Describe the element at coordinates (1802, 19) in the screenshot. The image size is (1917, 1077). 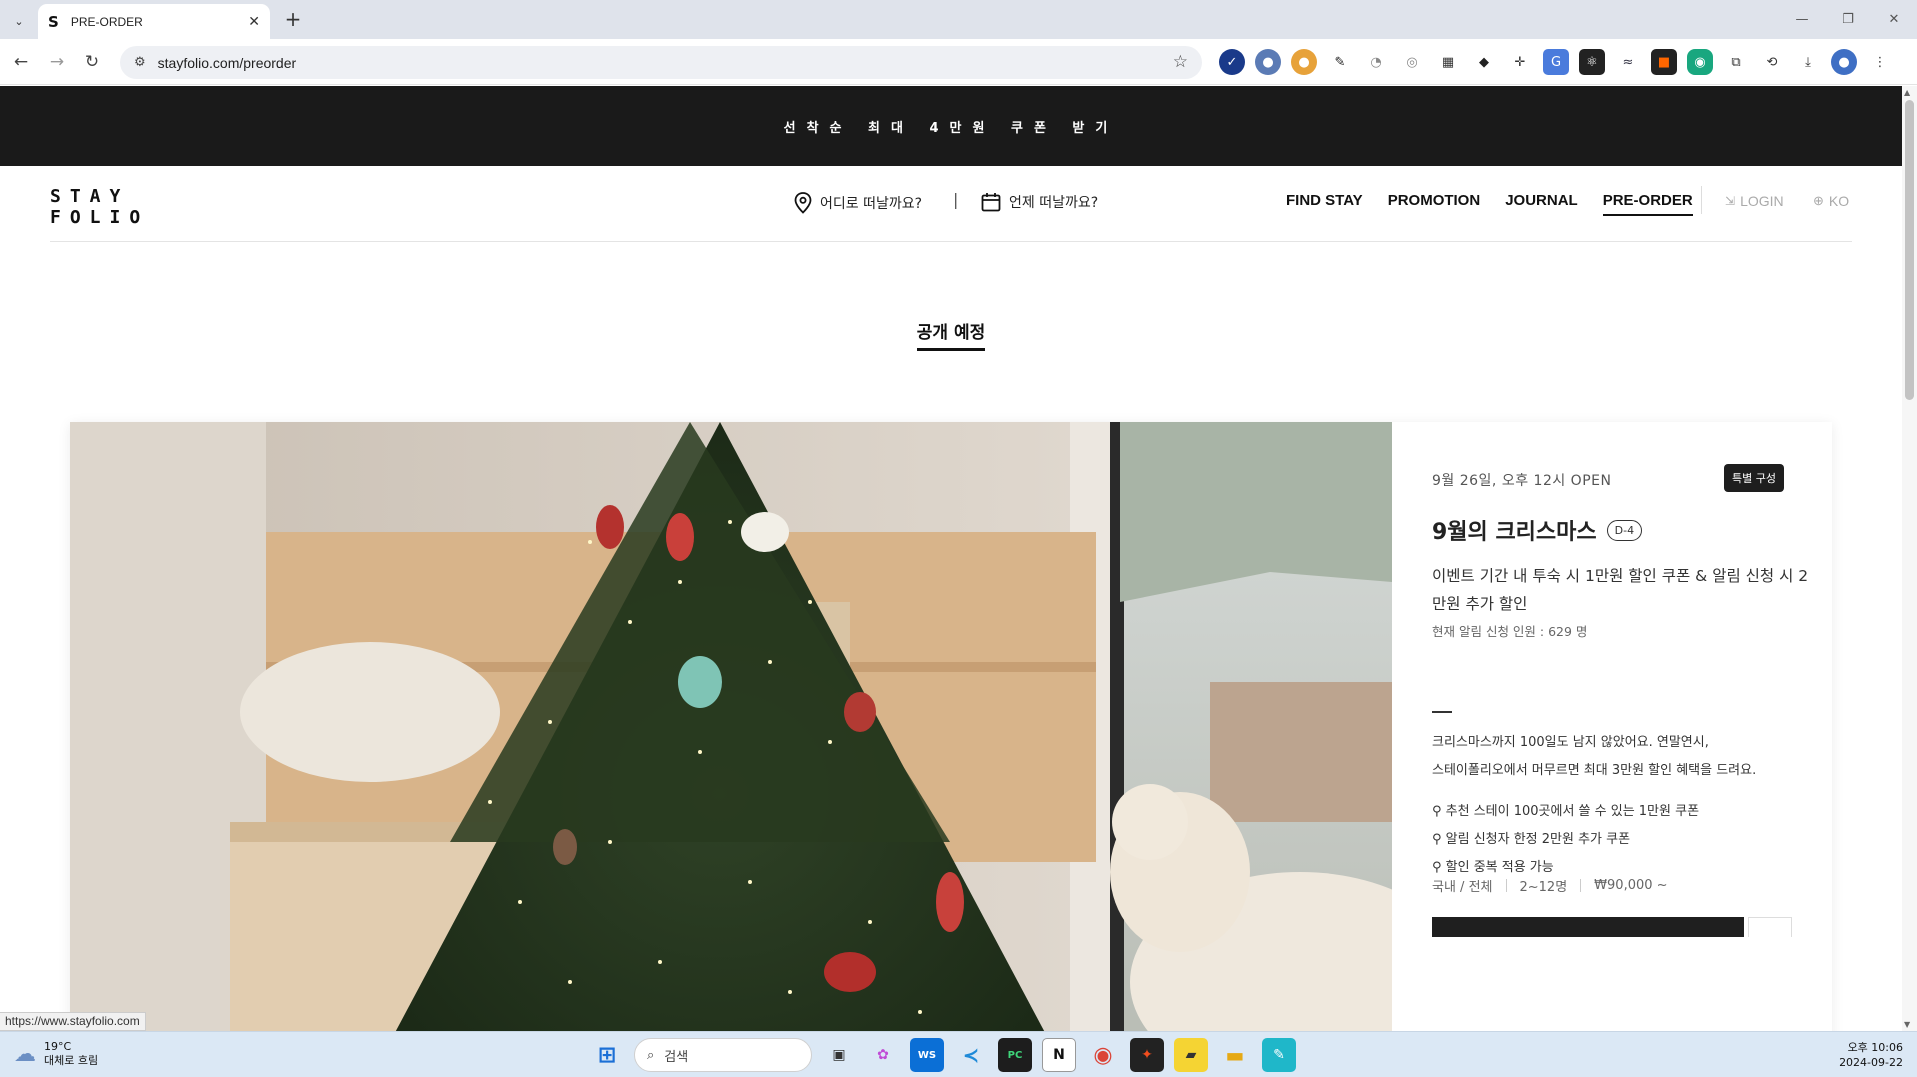
I see `minimize-icon: —` at that location.